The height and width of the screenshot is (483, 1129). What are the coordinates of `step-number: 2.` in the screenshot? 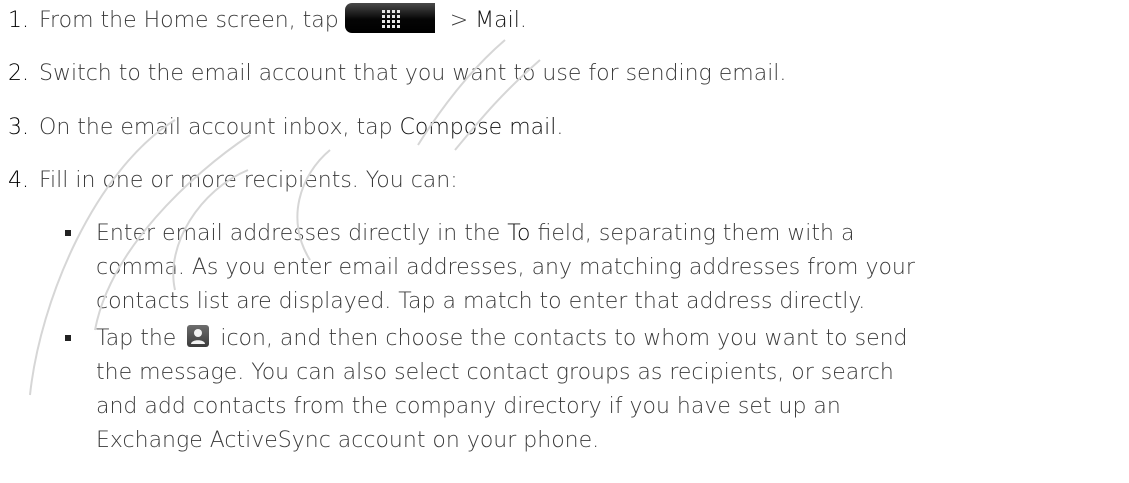 It's located at (18, 73).